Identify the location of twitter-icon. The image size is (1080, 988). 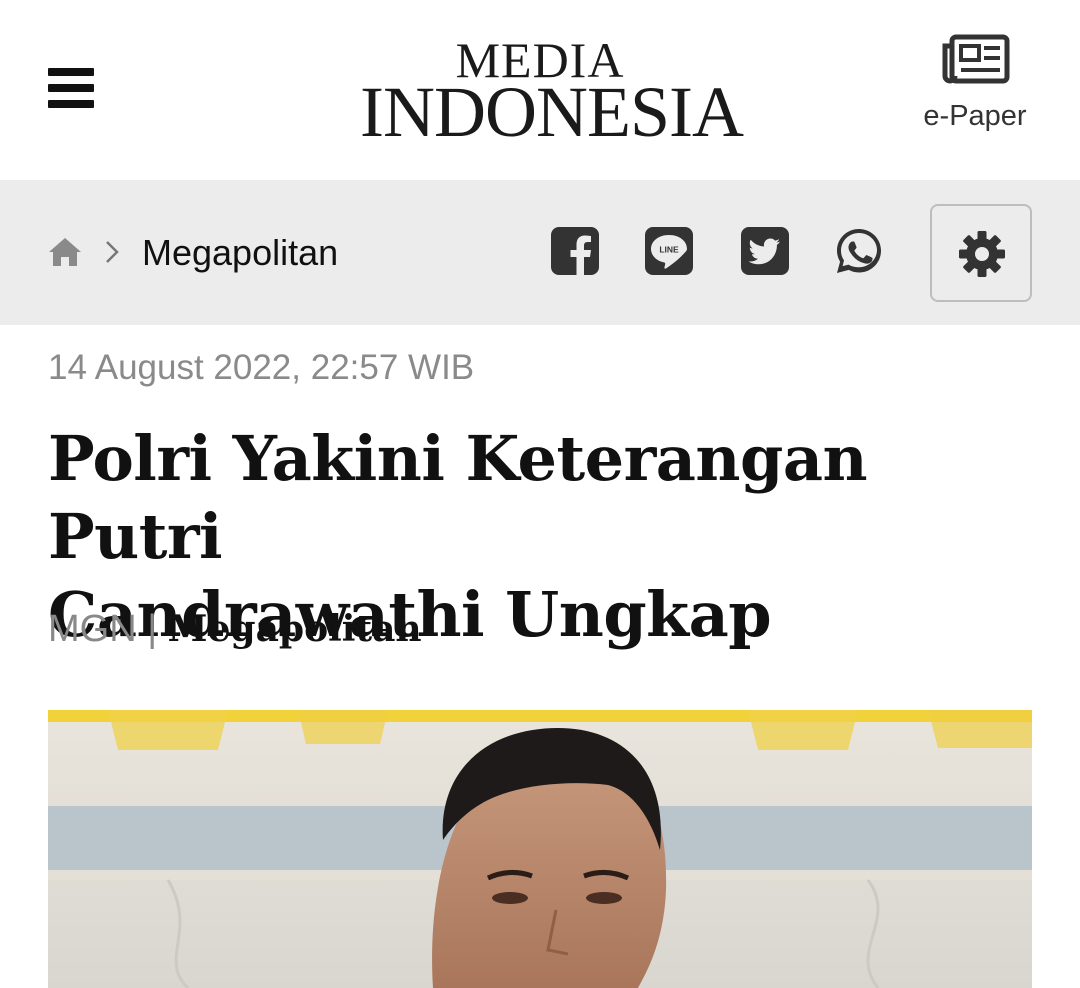
(765, 251).